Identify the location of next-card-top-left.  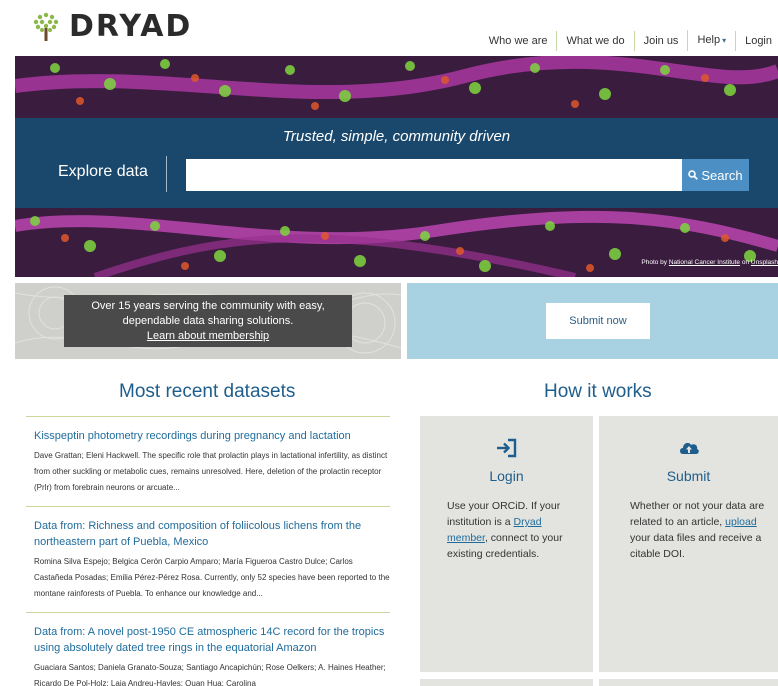
(506, 682).